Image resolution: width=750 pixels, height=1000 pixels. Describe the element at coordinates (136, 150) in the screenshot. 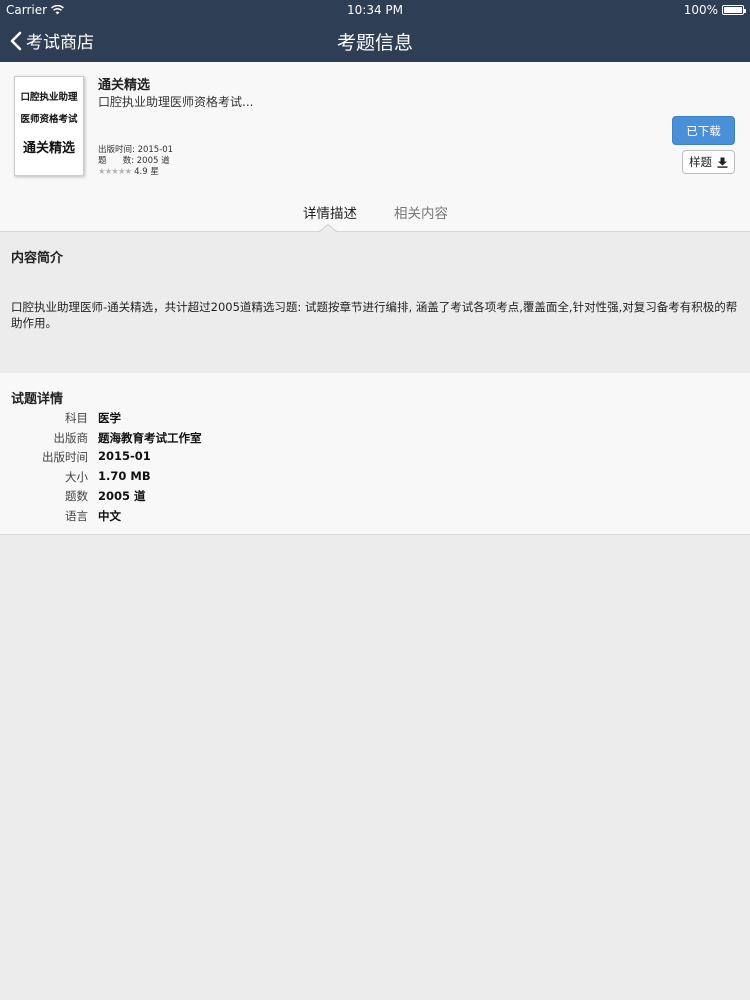

I see `publish-date: 出版时间: 2015-01` at that location.